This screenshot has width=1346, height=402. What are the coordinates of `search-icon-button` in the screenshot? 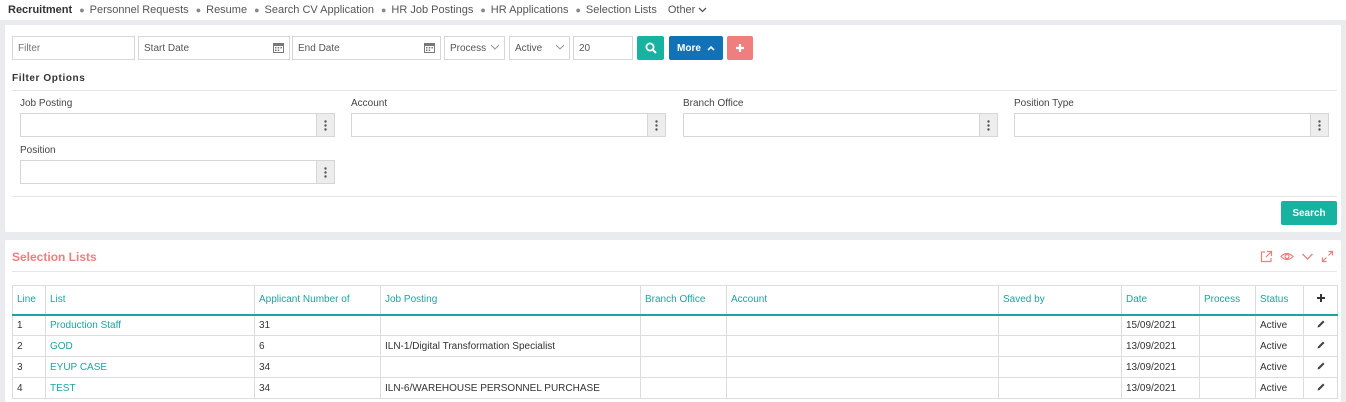 It's located at (650, 48).